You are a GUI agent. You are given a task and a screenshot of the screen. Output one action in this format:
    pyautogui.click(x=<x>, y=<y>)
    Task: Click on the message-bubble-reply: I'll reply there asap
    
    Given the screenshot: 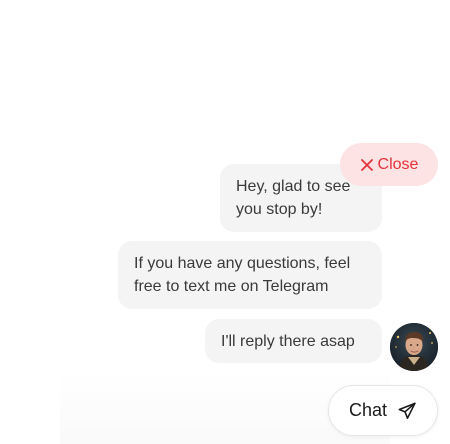 What is the action you would take?
    pyautogui.click(x=293, y=341)
    